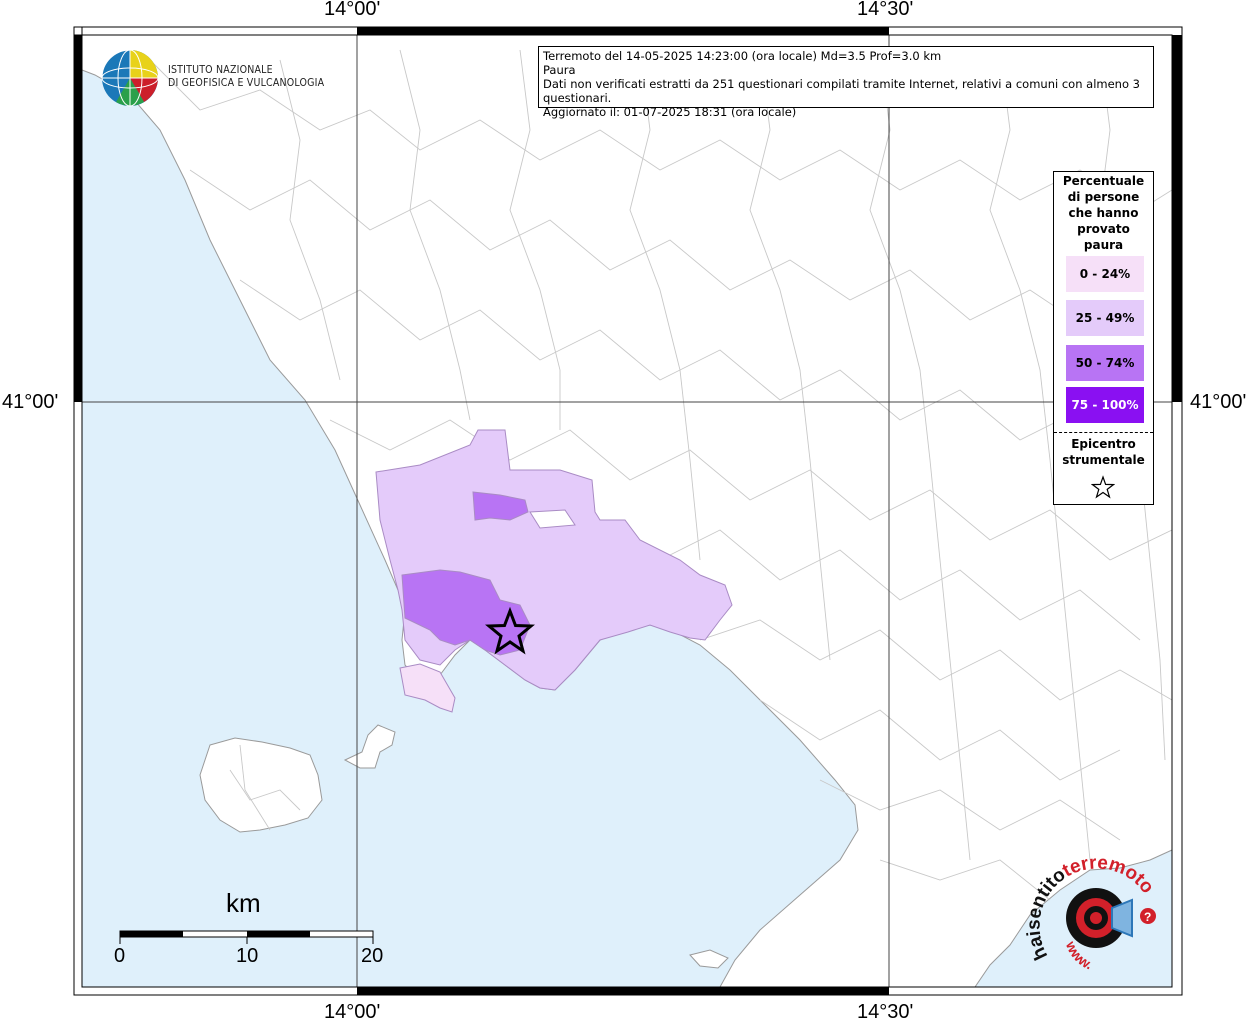 This screenshot has width=1256, height=1024. Describe the element at coordinates (1092, 914) in the screenshot. I see `haisentito-logo: haisentitoterremoto.it ? www.` at that location.